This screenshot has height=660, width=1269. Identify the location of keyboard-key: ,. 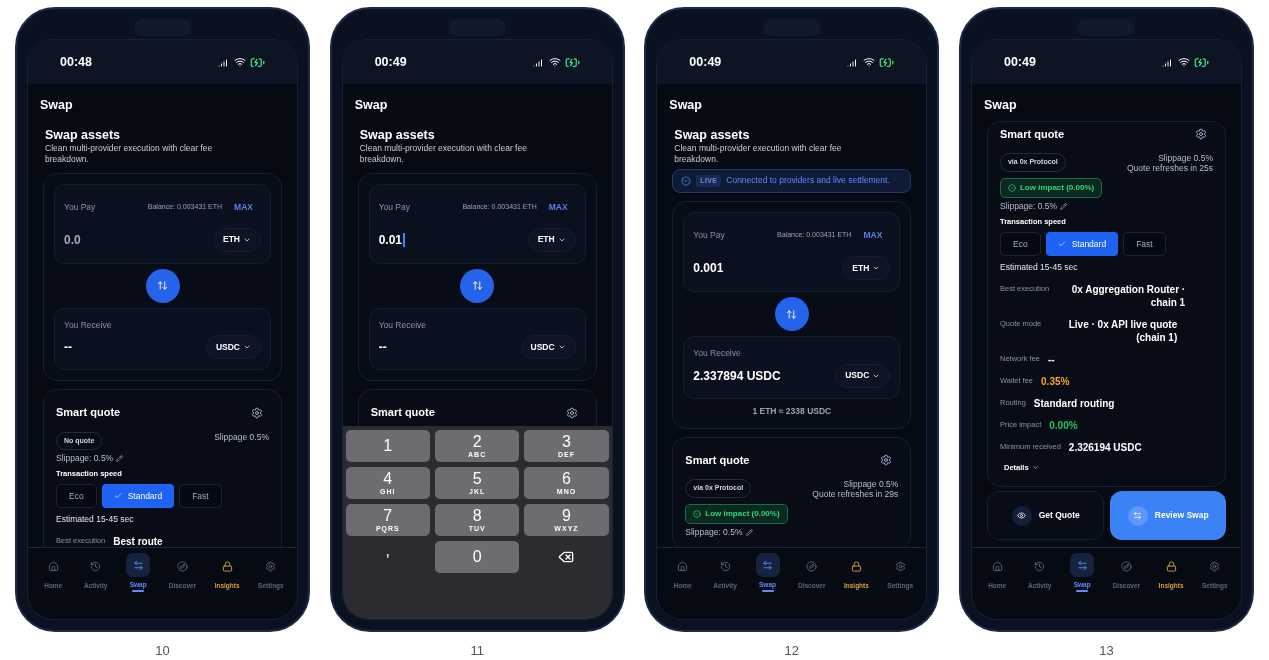
(387, 557).